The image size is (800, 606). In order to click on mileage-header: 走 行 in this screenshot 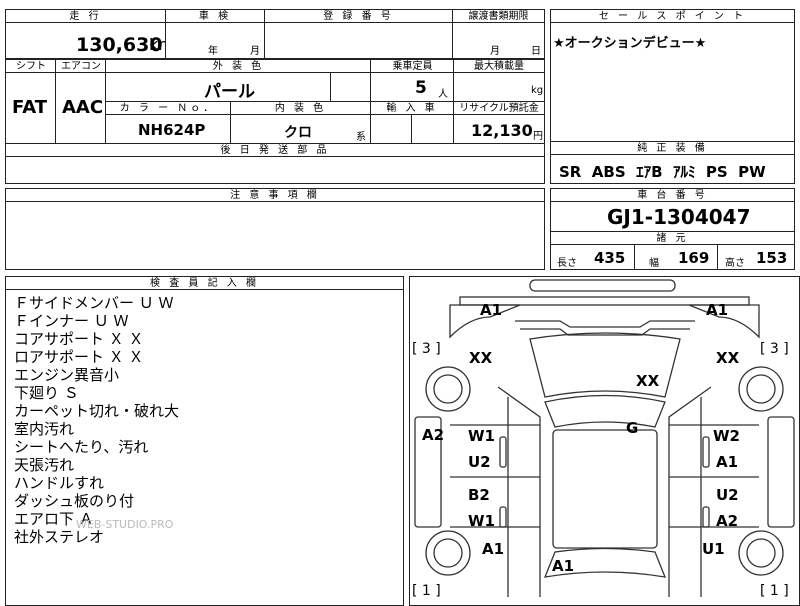, I will do `click(85, 16)`.